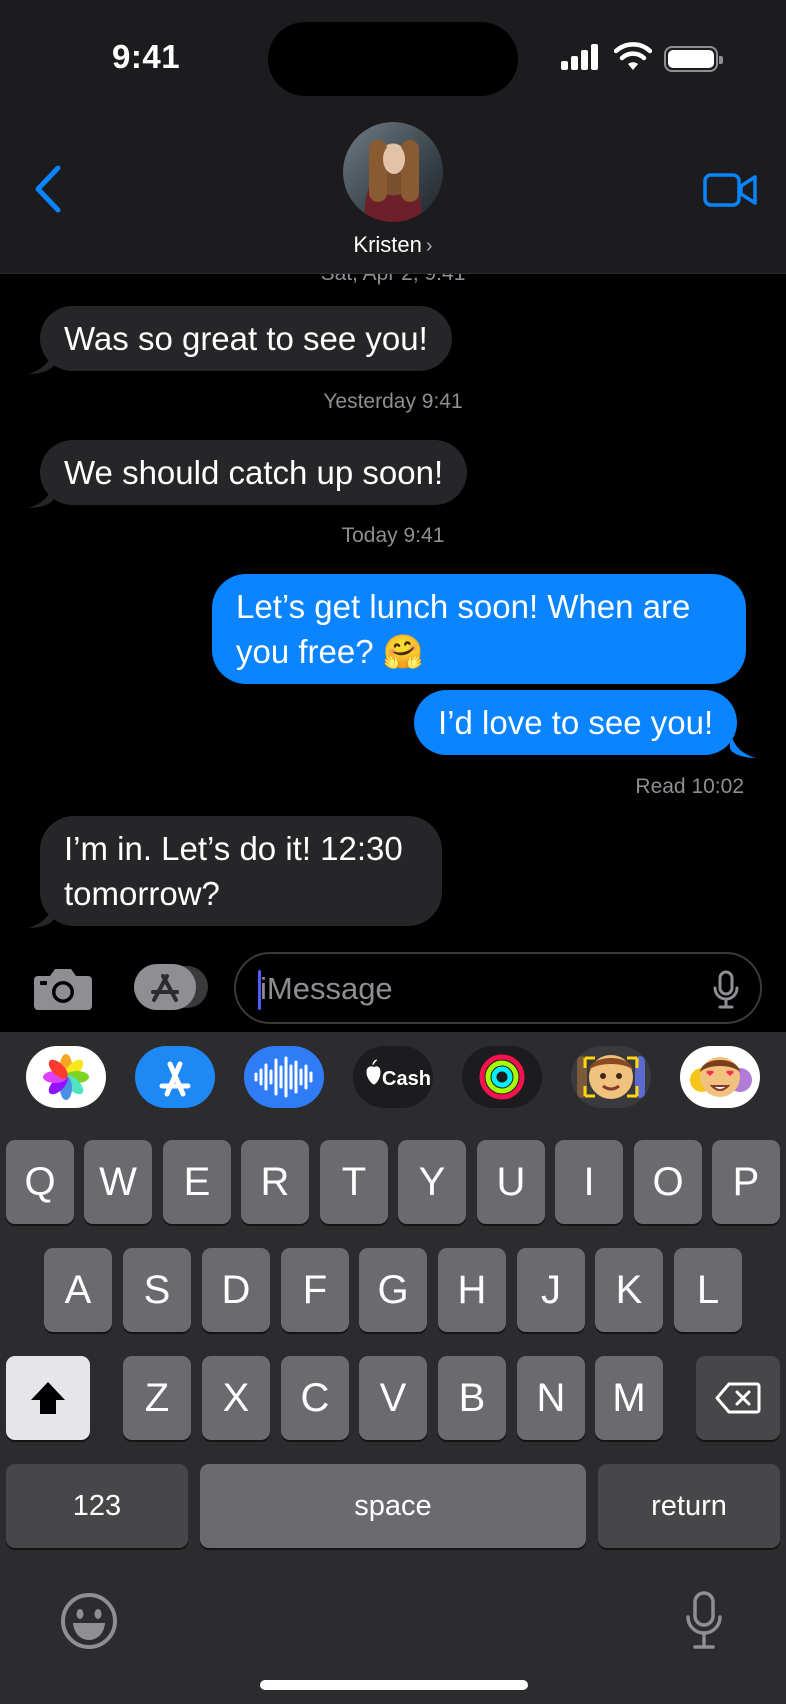  Describe the element at coordinates (97, 1506) in the screenshot. I see `numbers-key: 123` at that location.